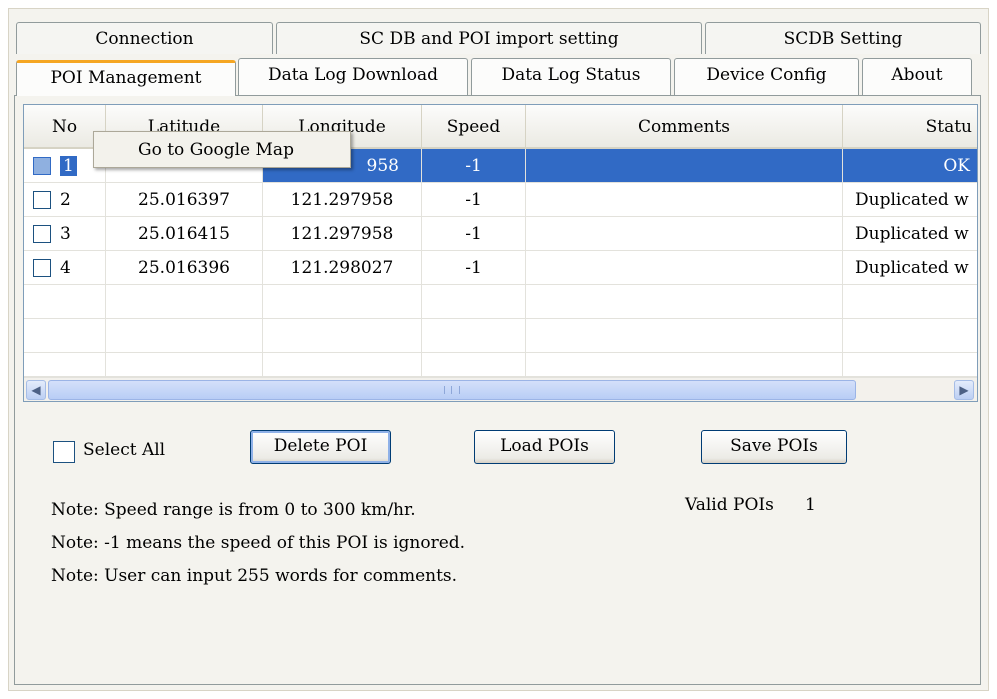  What do you see at coordinates (342, 268) in the screenshot?
I see `cell-longitude: 121.298027` at bounding box center [342, 268].